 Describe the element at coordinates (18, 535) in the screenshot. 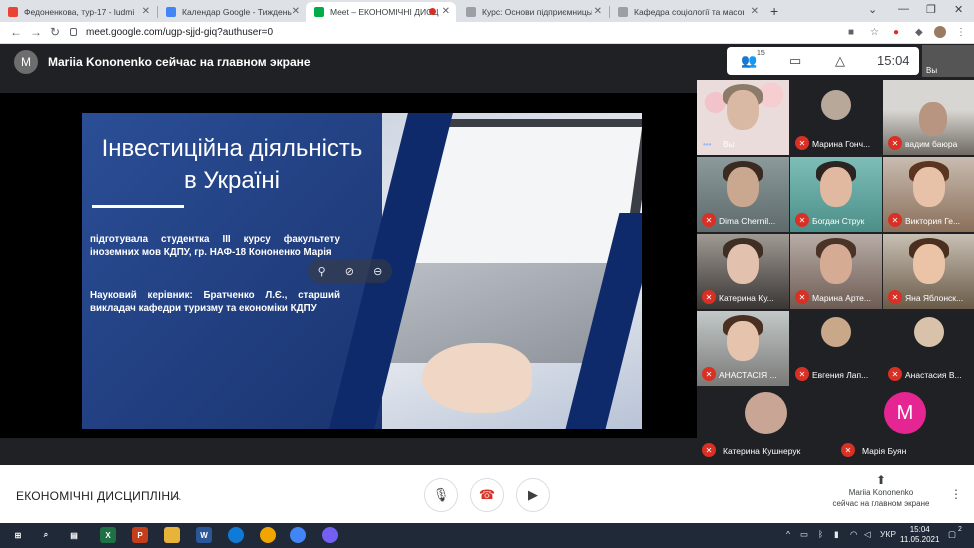

I see `start-icon: ⊞` at that location.